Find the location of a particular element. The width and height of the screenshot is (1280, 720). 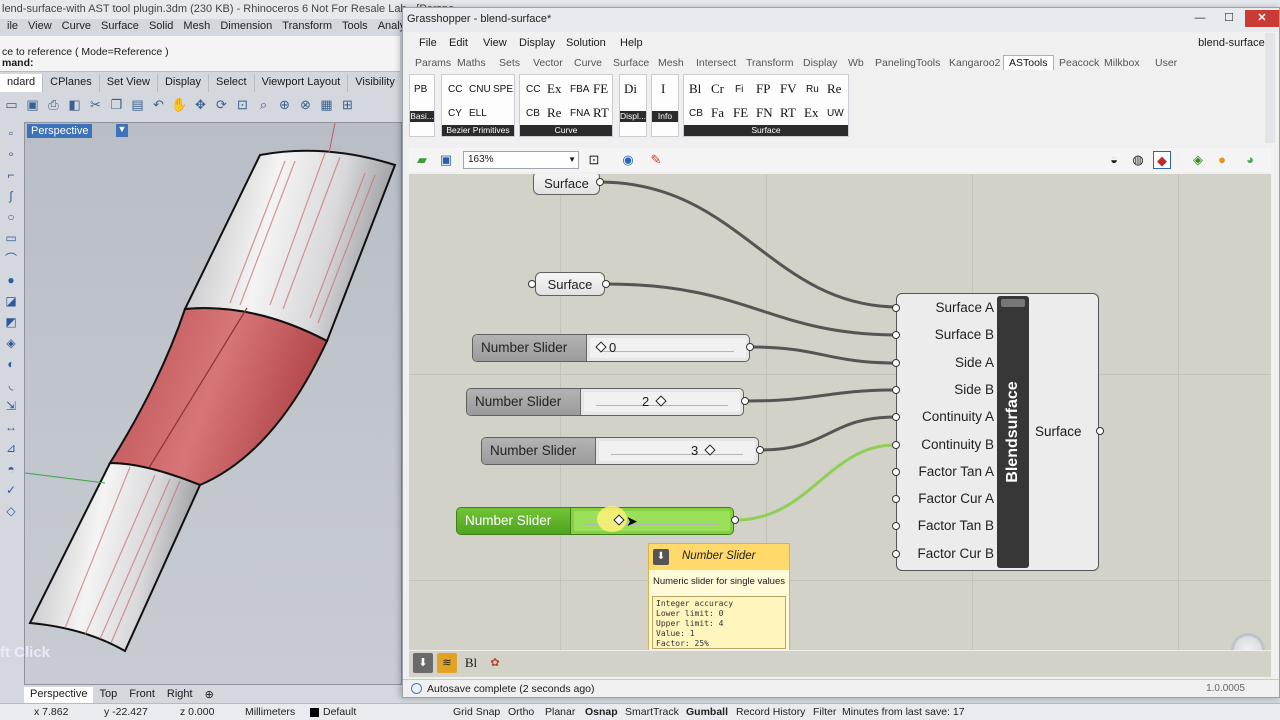

record-history-toggle: Record History is located at coordinates (770, 712).